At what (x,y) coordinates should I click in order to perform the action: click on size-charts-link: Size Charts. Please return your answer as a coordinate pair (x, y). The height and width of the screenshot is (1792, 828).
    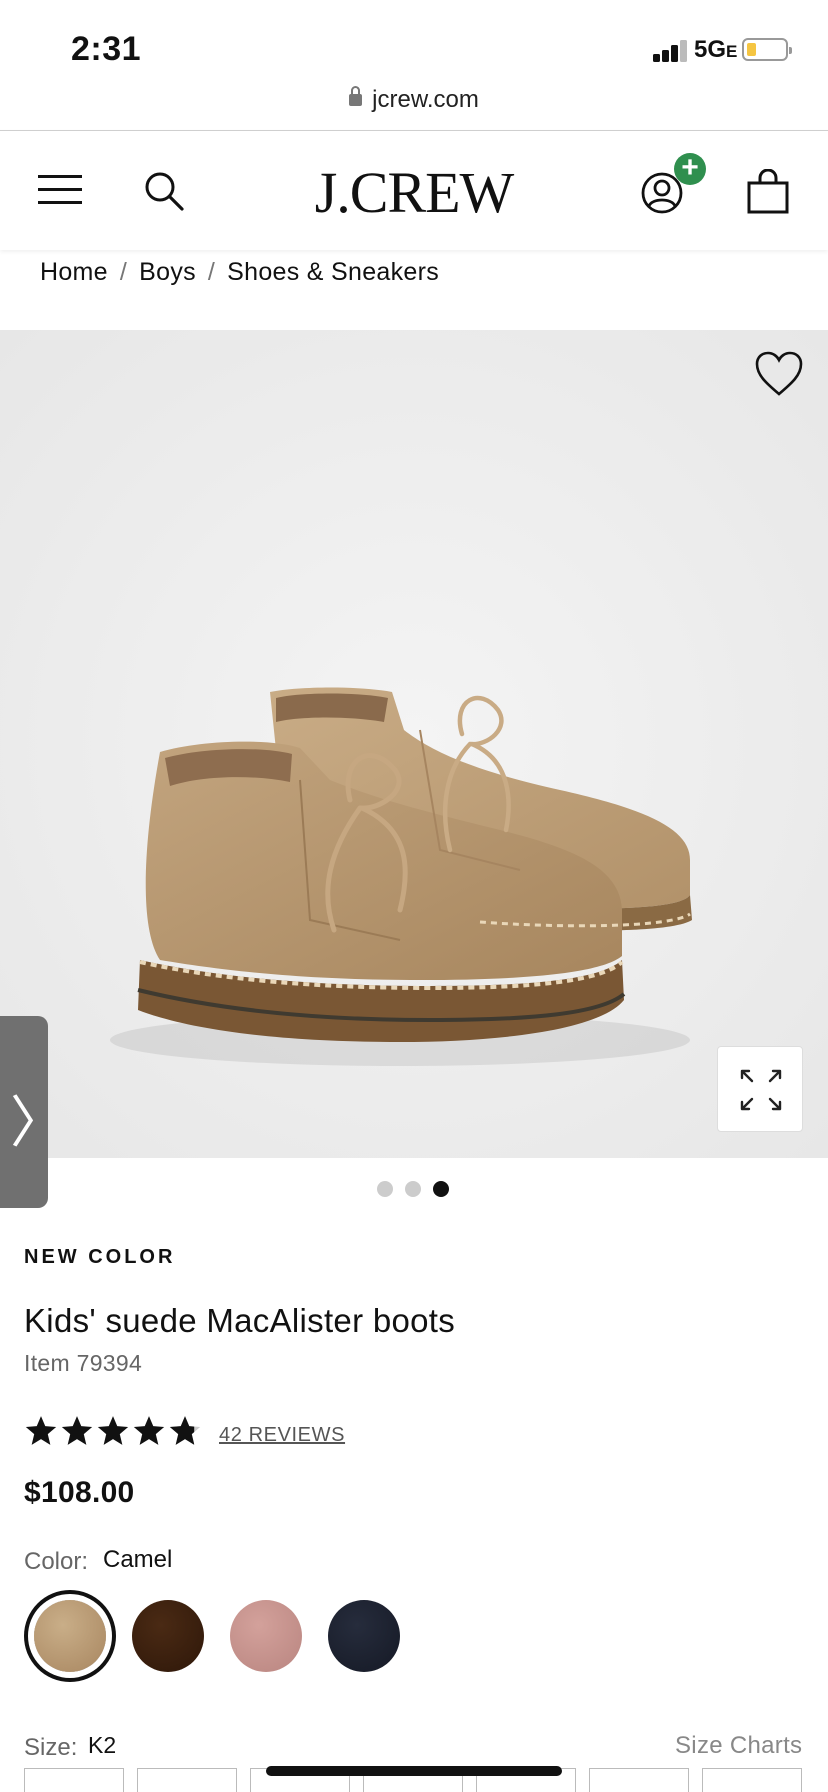
    Looking at the image, I should click on (738, 1746).